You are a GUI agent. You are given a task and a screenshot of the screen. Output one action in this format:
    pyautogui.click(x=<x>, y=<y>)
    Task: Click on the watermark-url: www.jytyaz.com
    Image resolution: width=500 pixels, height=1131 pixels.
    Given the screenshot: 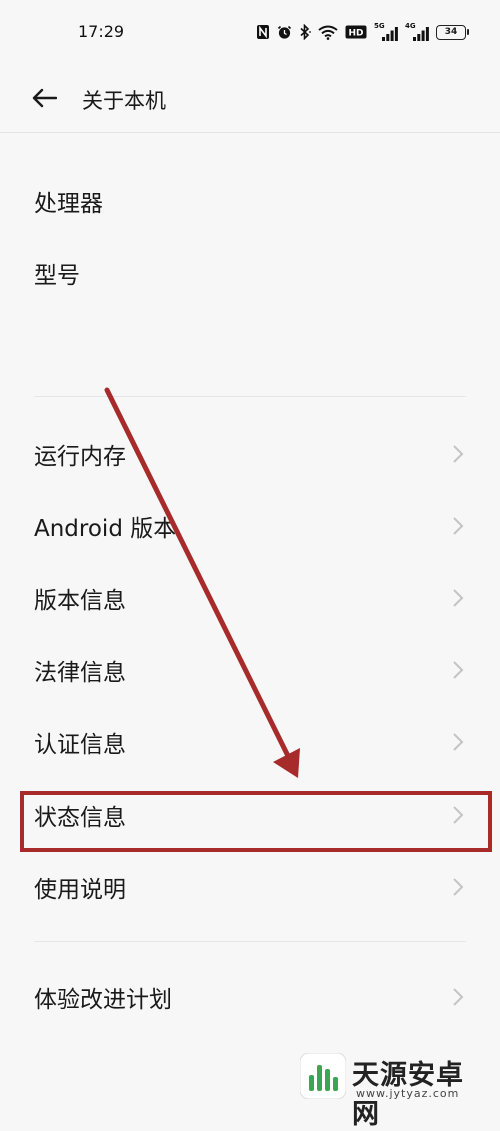 What is the action you would take?
    pyautogui.click(x=408, y=1093)
    